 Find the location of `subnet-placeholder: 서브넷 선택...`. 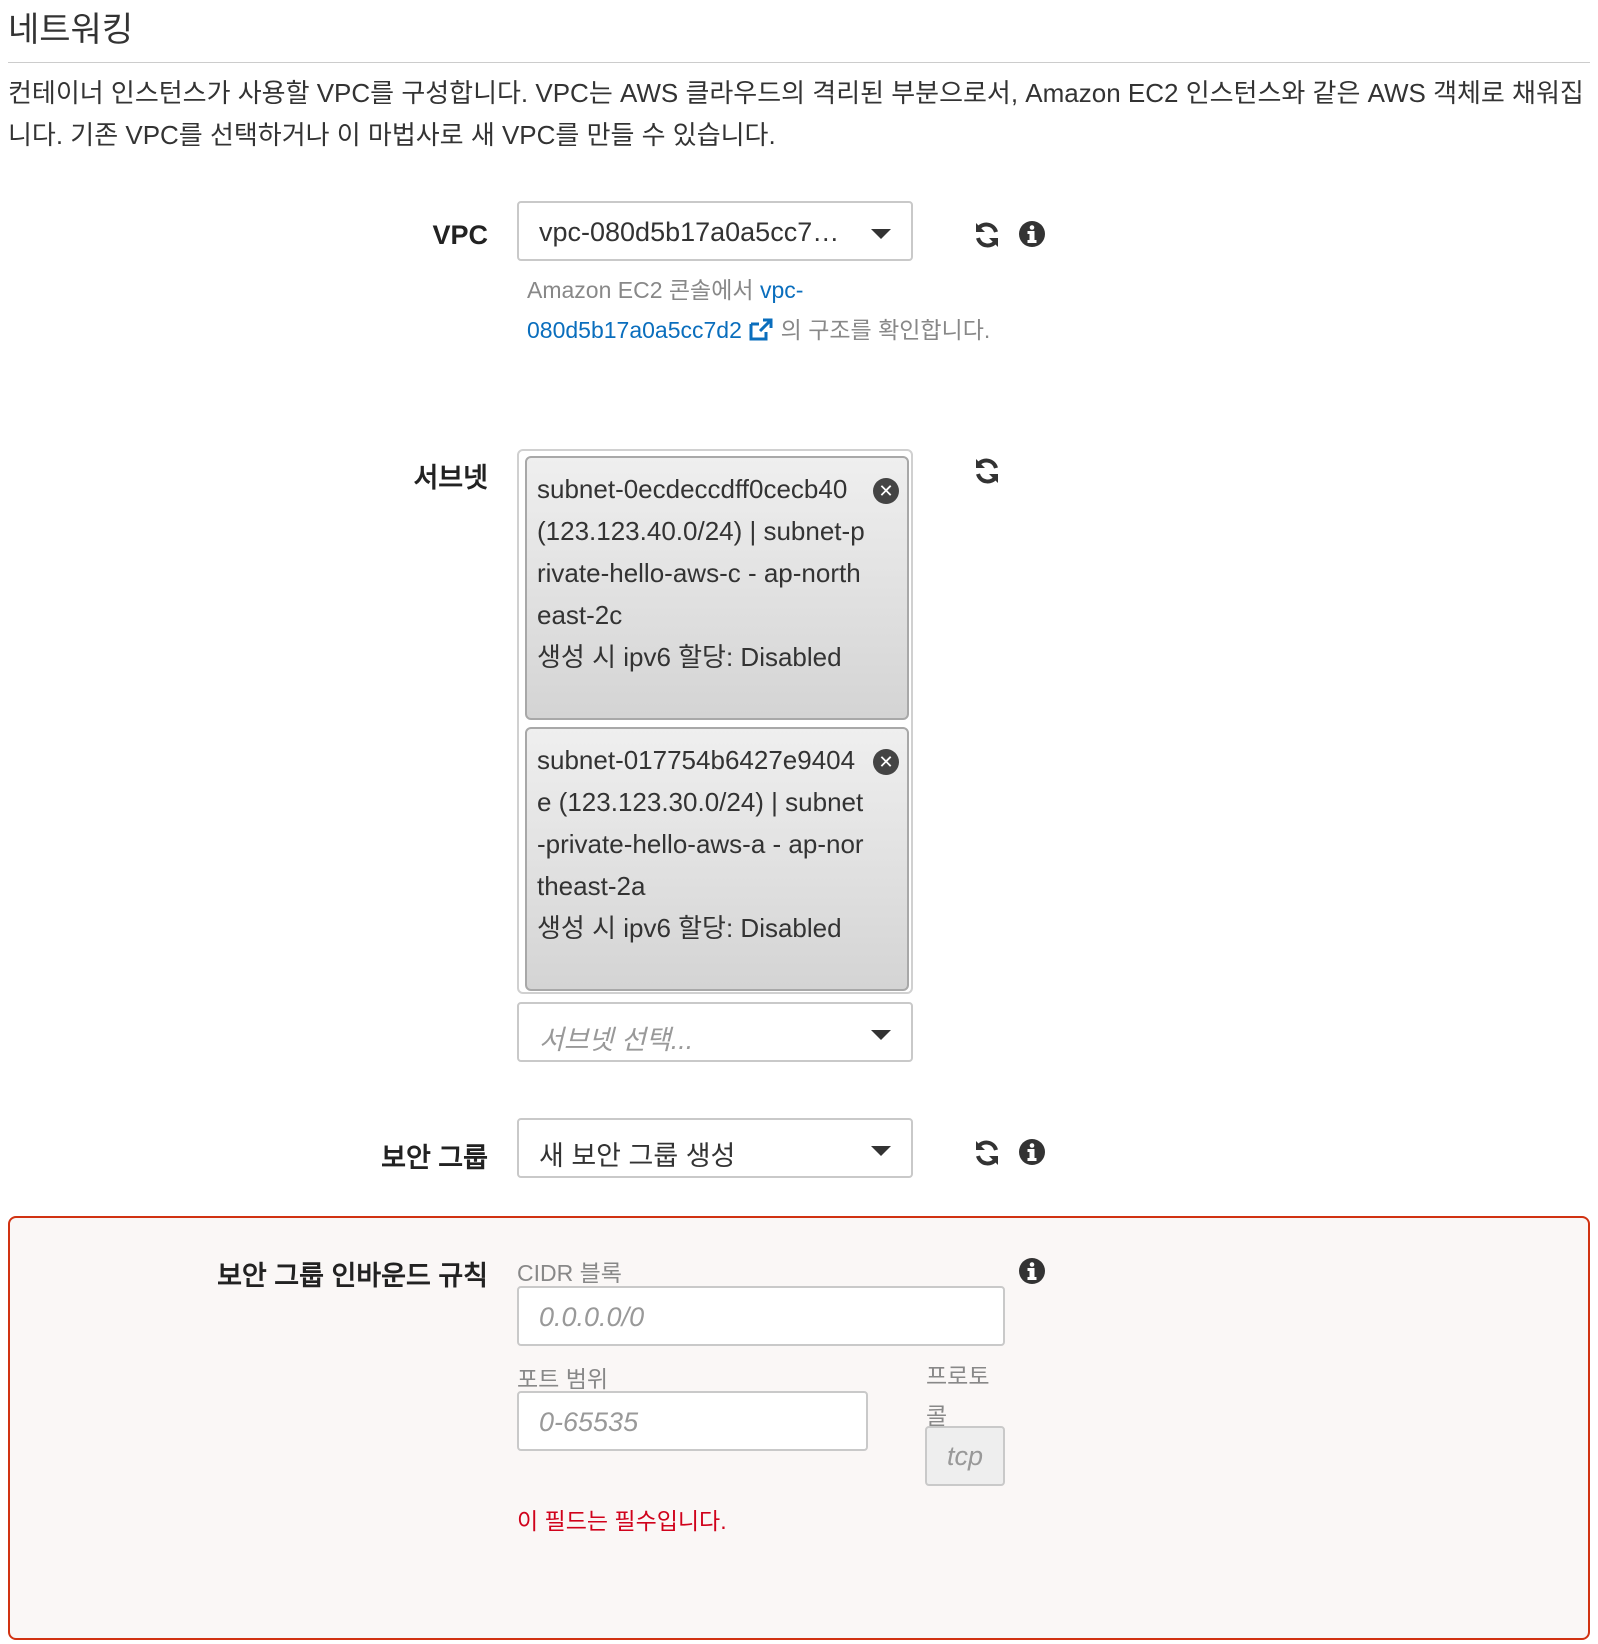

subnet-placeholder: 서브넷 선택... is located at coordinates (616, 1040).